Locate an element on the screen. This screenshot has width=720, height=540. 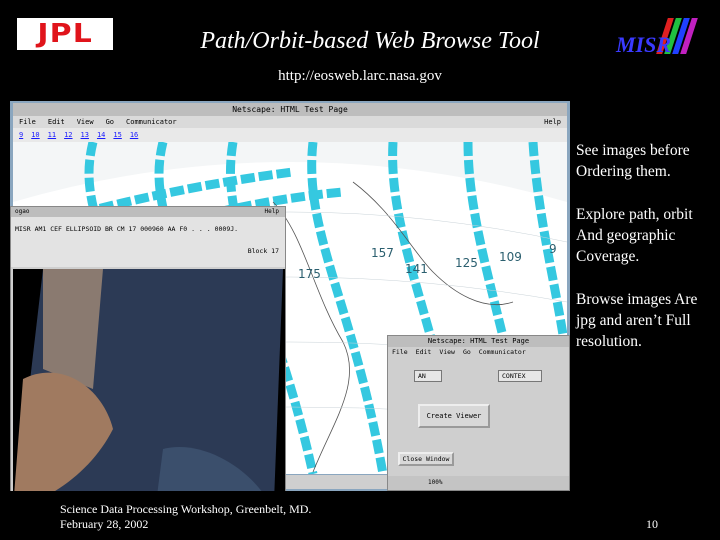
path-link: 13 is located at coordinates (85, 135).